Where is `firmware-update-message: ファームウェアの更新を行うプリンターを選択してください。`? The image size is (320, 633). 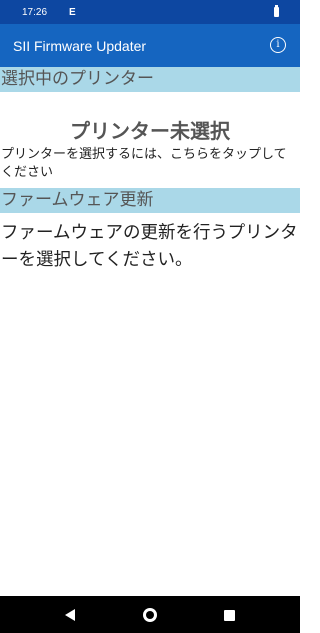 firmware-update-message: ファームウェアの更新を行うプリンターを選択してください。 is located at coordinates (149, 246).